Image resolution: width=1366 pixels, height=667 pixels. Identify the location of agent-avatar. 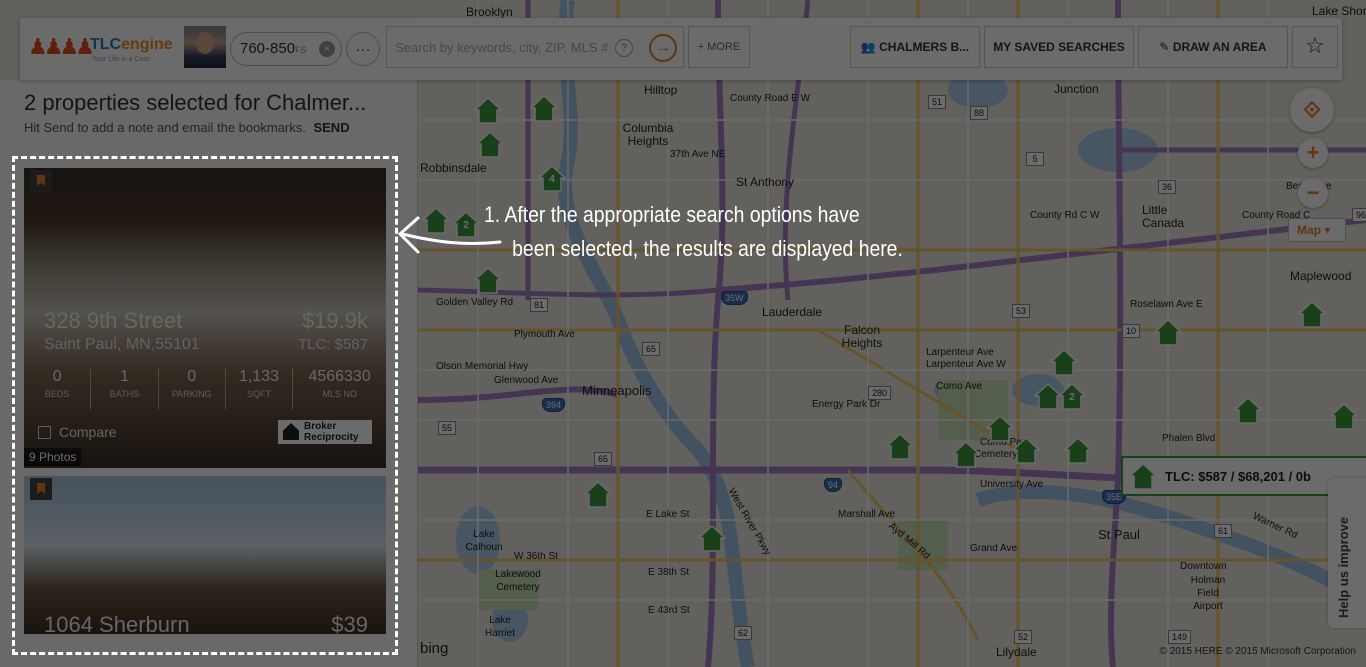
(205, 47).